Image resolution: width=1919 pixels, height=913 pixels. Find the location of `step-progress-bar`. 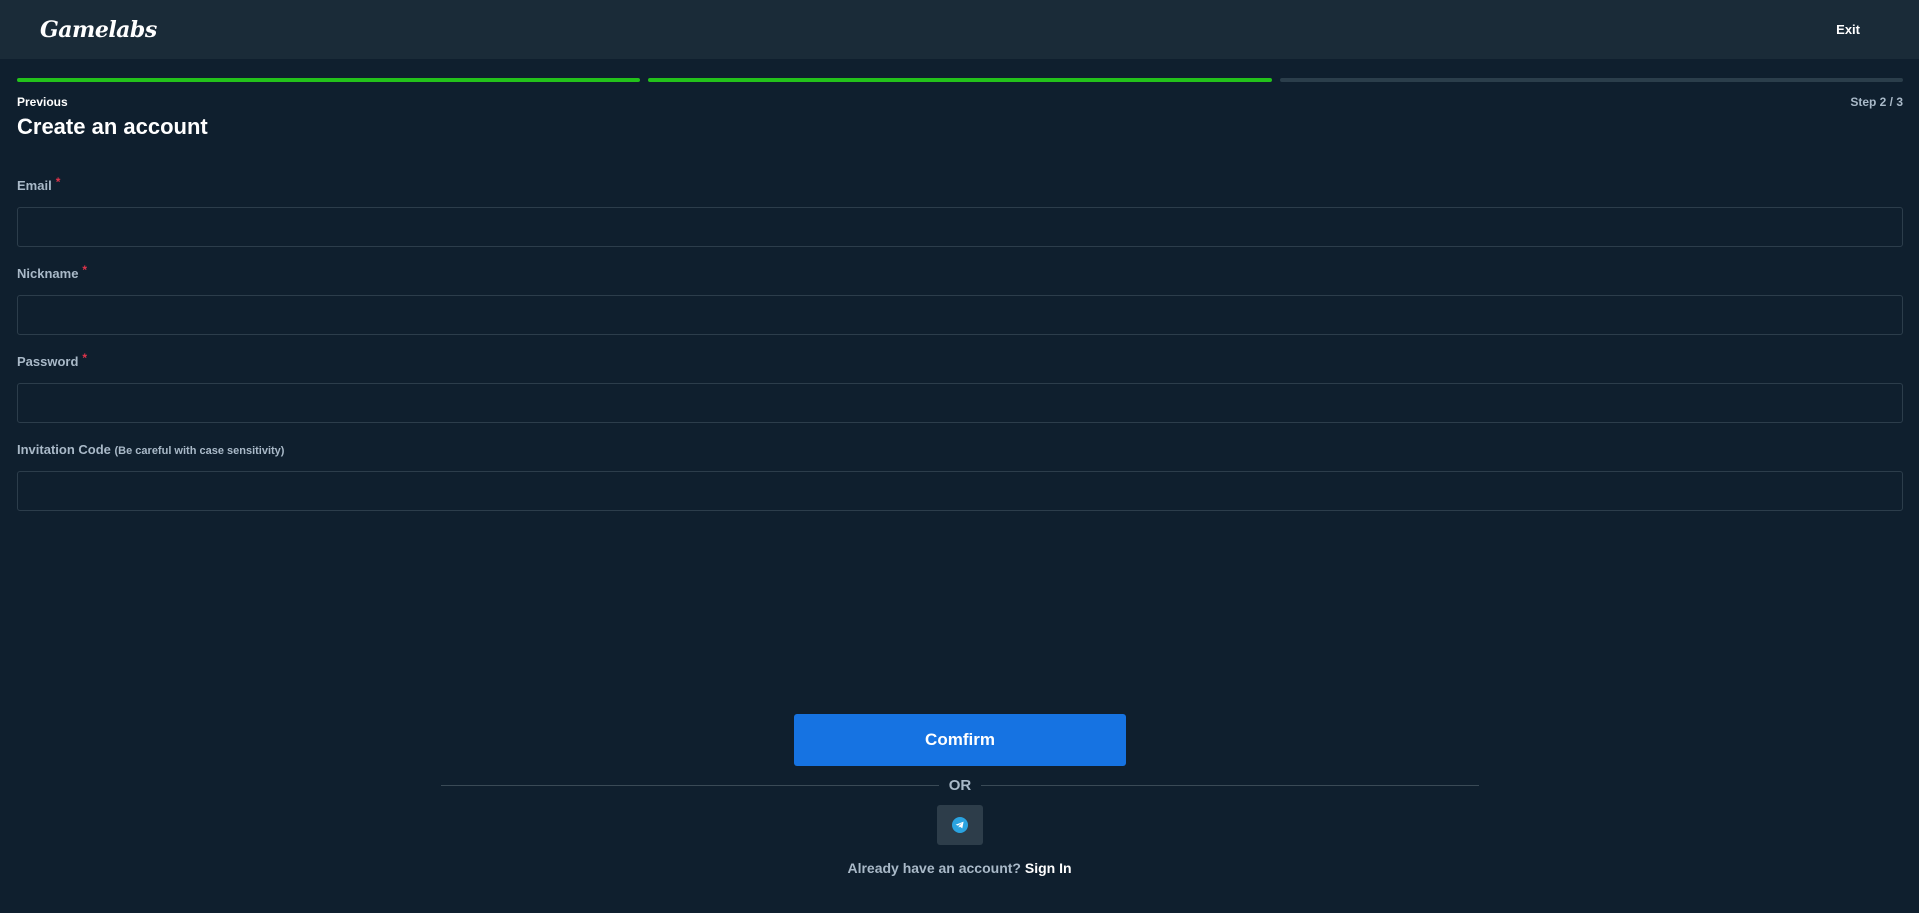

step-progress-bar is located at coordinates (960, 80).